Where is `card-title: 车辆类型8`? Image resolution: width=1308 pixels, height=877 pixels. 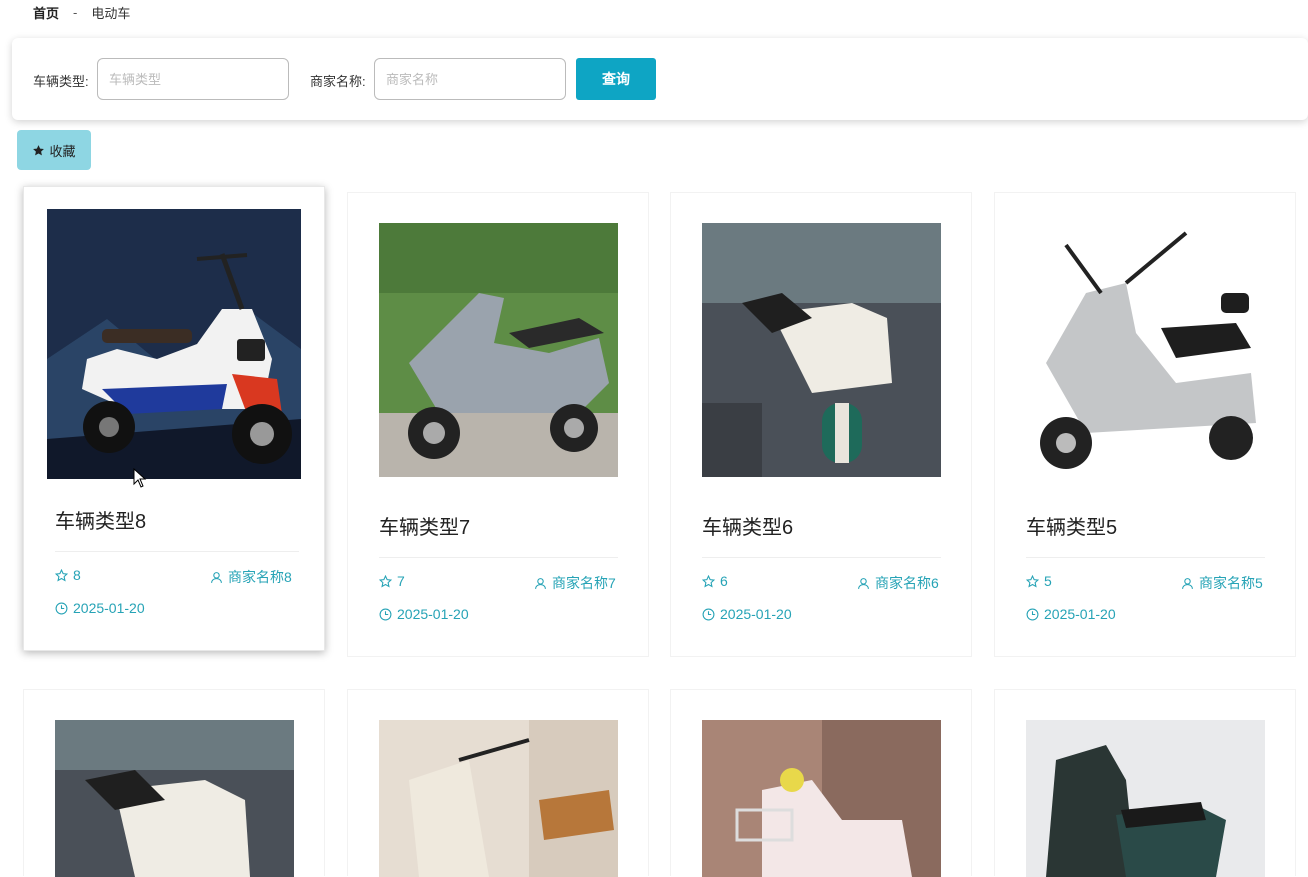 card-title: 车辆类型8 is located at coordinates (100, 519).